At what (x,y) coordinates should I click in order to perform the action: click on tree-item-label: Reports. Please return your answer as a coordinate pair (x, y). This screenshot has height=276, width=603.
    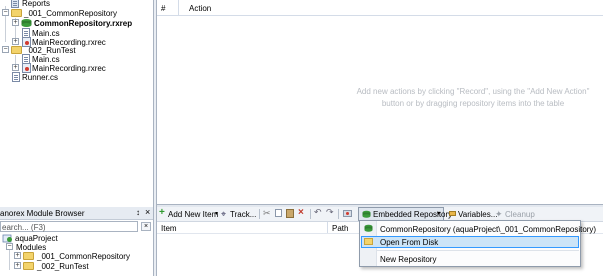
    Looking at the image, I should click on (36, 4).